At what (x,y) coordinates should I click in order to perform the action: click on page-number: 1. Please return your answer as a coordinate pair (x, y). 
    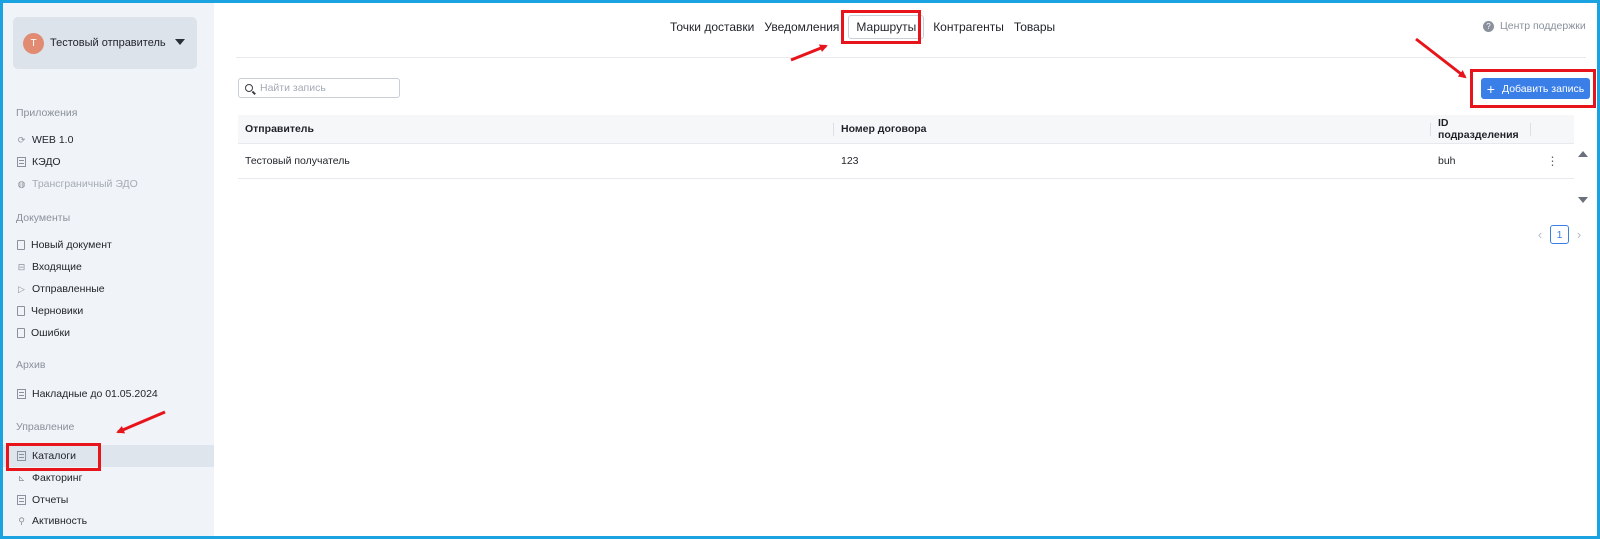
    Looking at the image, I should click on (1559, 234).